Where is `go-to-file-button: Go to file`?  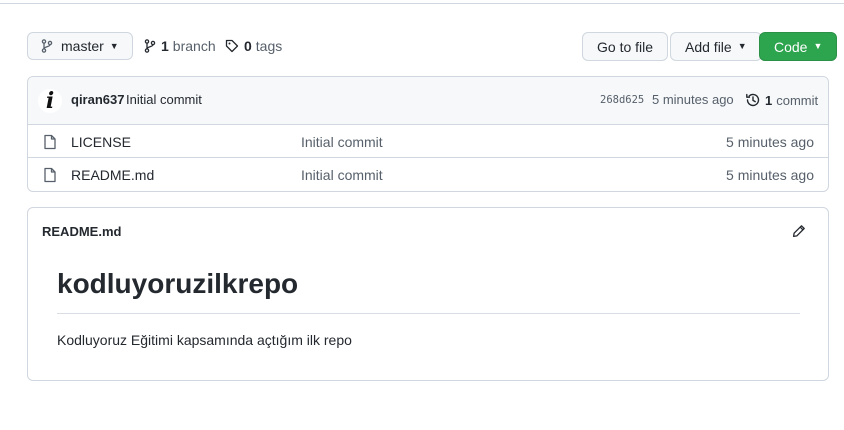 go-to-file-button: Go to file is located at coordinates (625, 46).